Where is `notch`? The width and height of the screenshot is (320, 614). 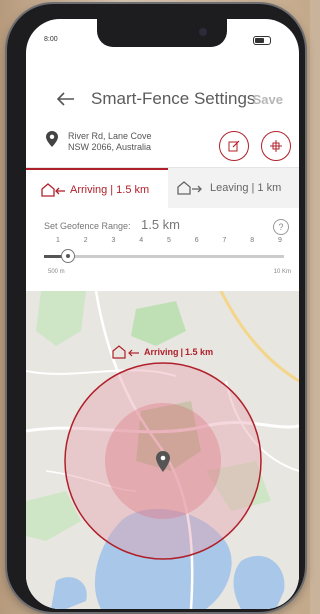 notch is located at coordinates (162, 33).